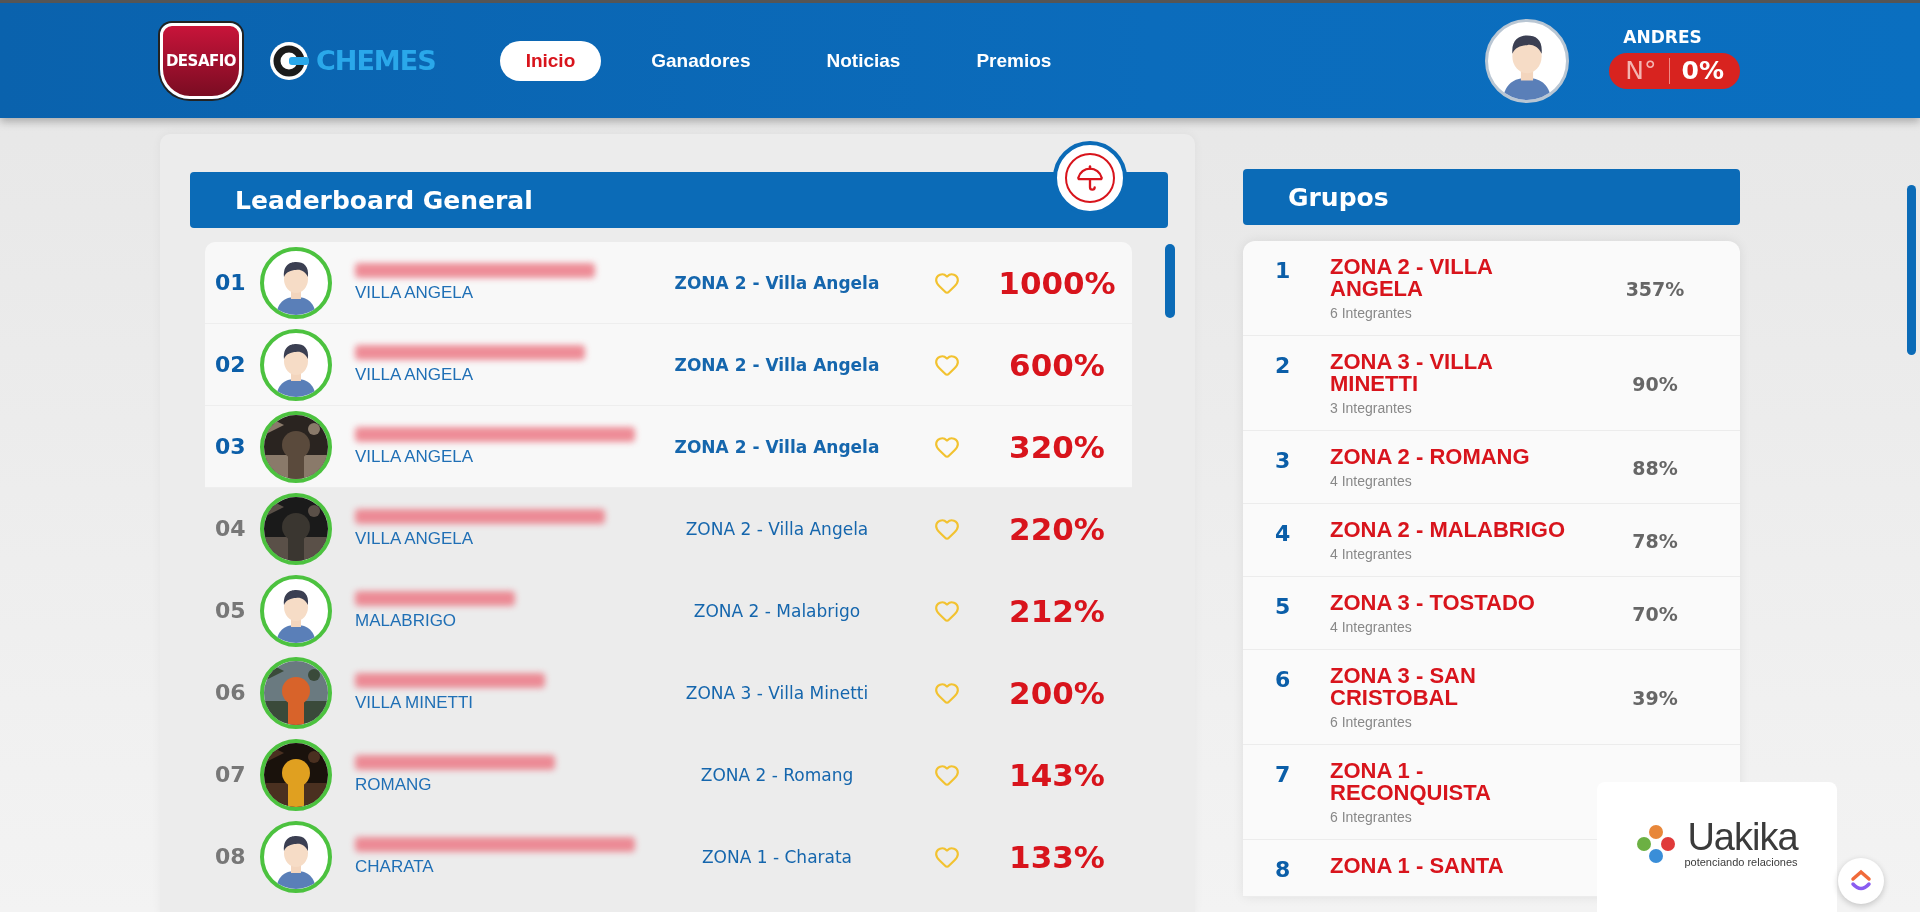  I want to click on group-rank: 5, so click(1283, 606).